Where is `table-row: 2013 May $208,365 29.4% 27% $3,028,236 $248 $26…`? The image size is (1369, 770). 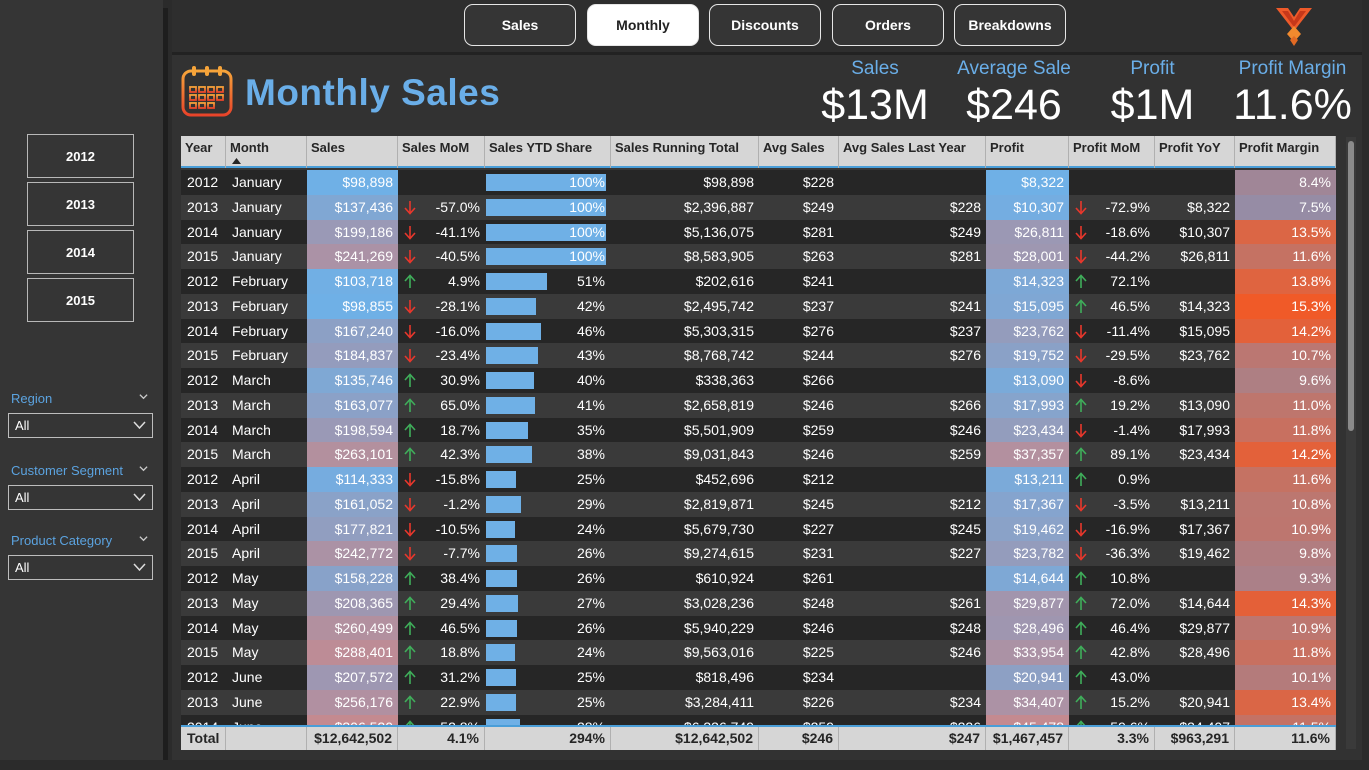 table-row: 2013 May $208,365 29.4% 27% $3,028,236 $248 $26… is located at coordinates (758, 603).